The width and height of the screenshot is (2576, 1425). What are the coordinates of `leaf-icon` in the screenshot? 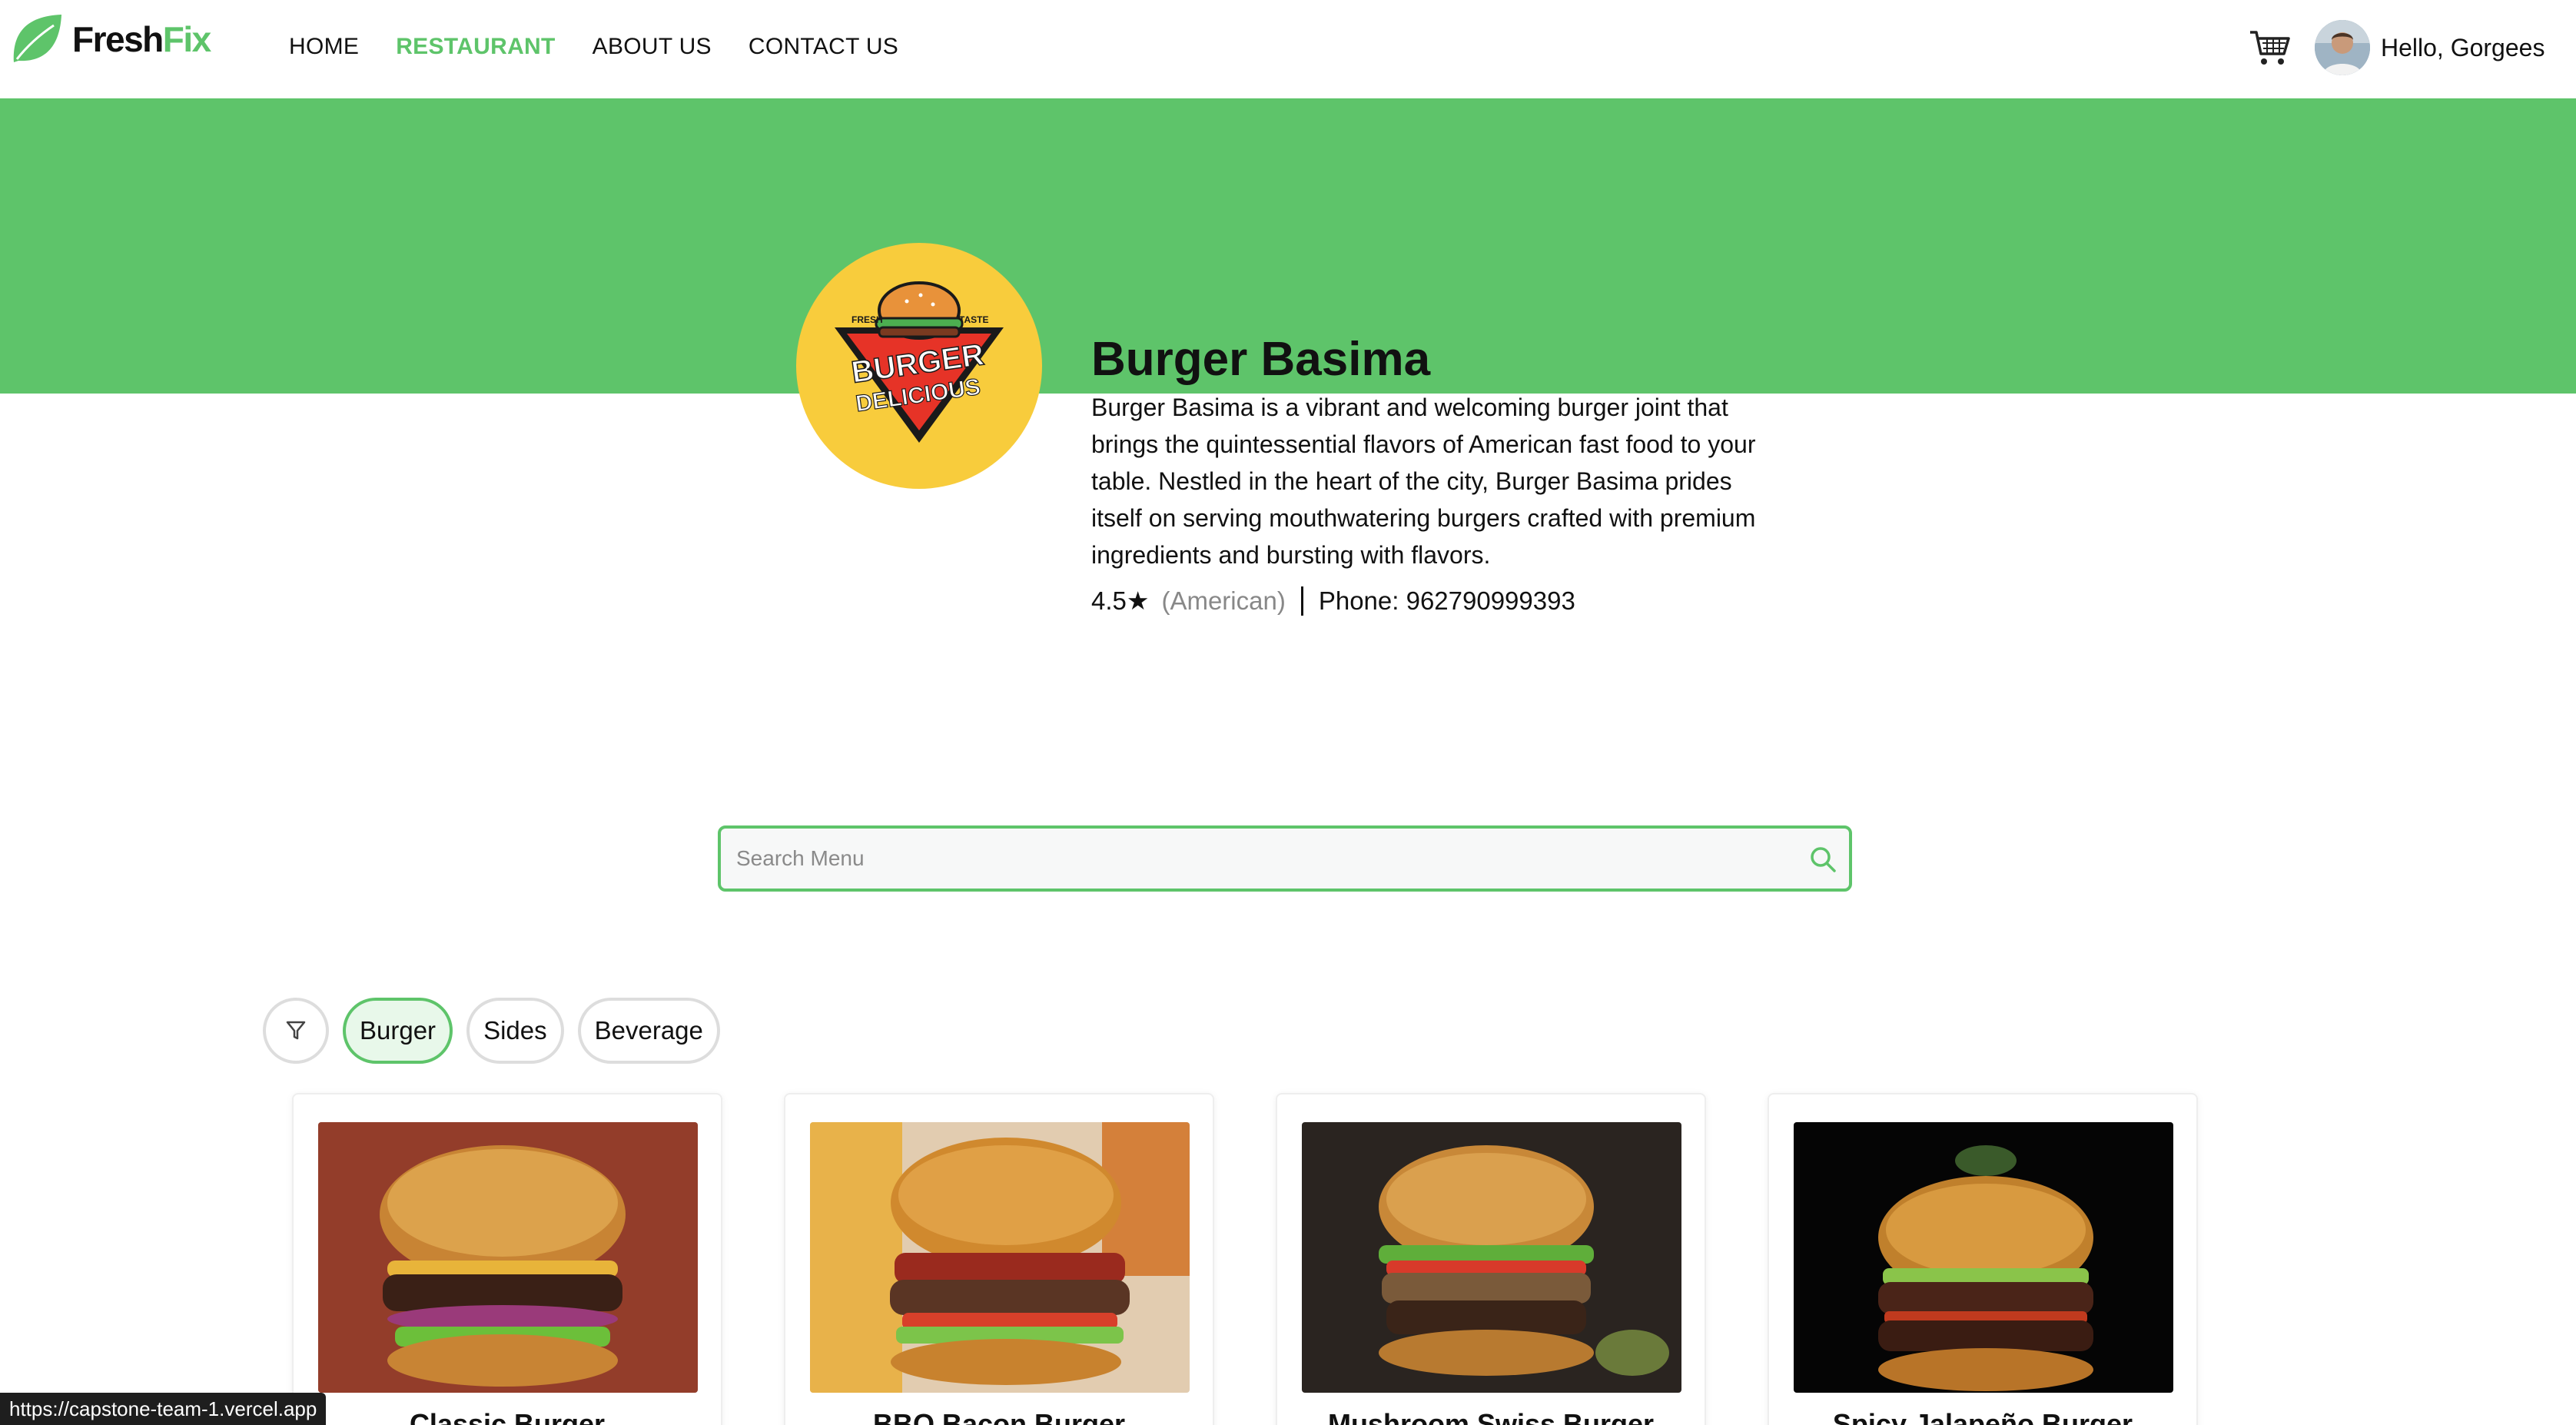 It's located at (37, 38).